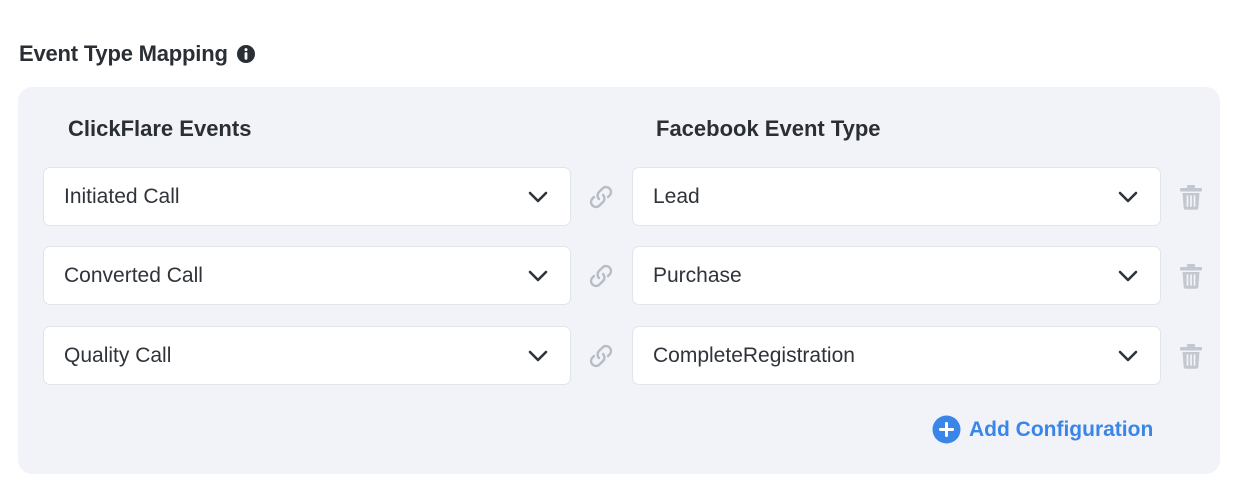 The width and height of the screenshot is (1236, 496). What do you see at coordinates (896, 275) in the screenshot?
I see `facebook-event-select-2: Purchase` at bounding box center [896, 275].